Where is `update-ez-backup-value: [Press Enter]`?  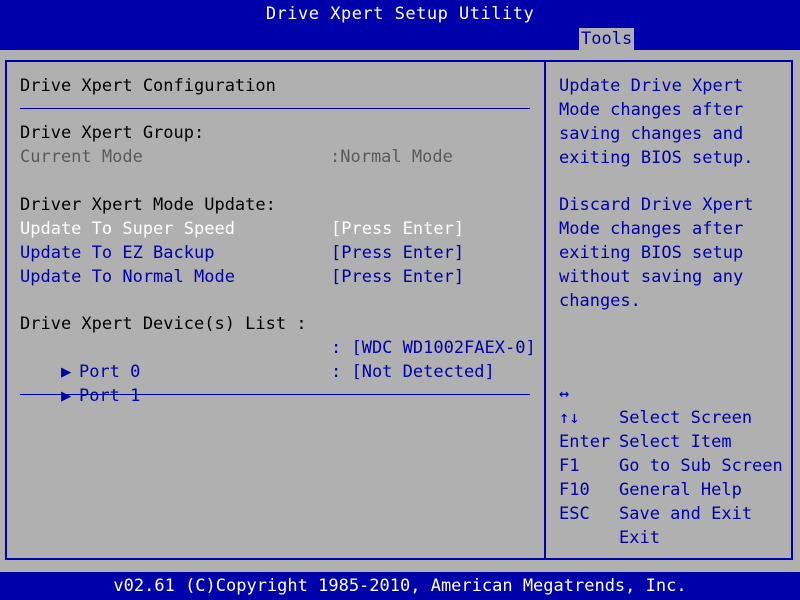 update-ez-backup-value: [Press Enter] is located at coordinates (397, 253).